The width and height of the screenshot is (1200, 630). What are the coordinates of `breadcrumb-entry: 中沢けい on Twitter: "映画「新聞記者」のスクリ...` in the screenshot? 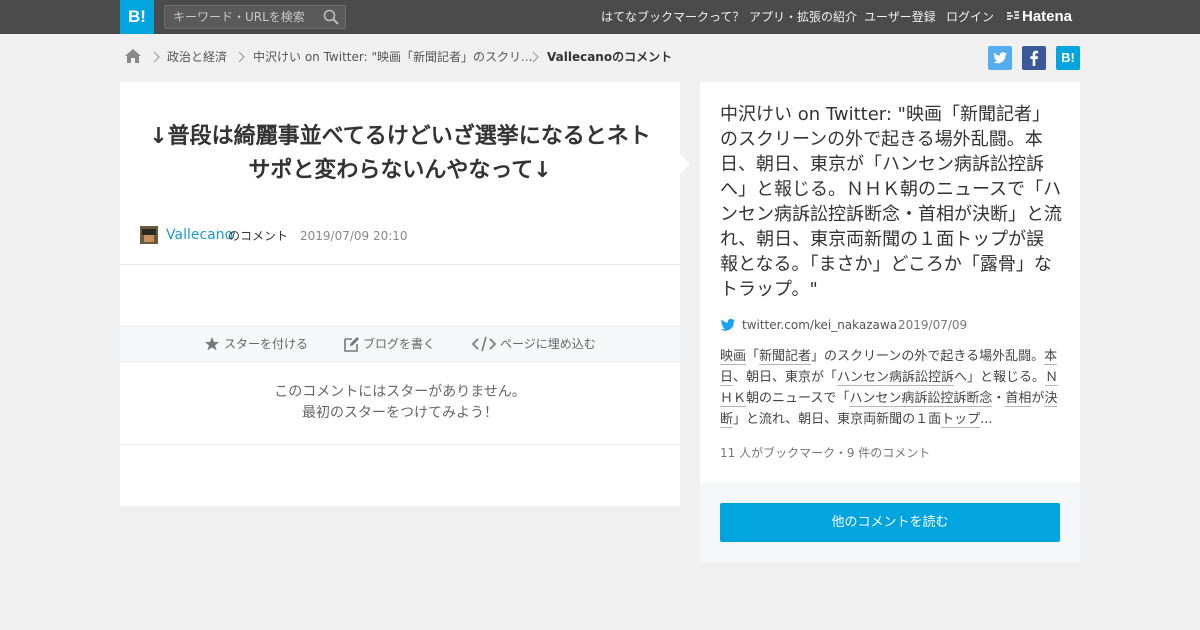 It's located at (392, 57).